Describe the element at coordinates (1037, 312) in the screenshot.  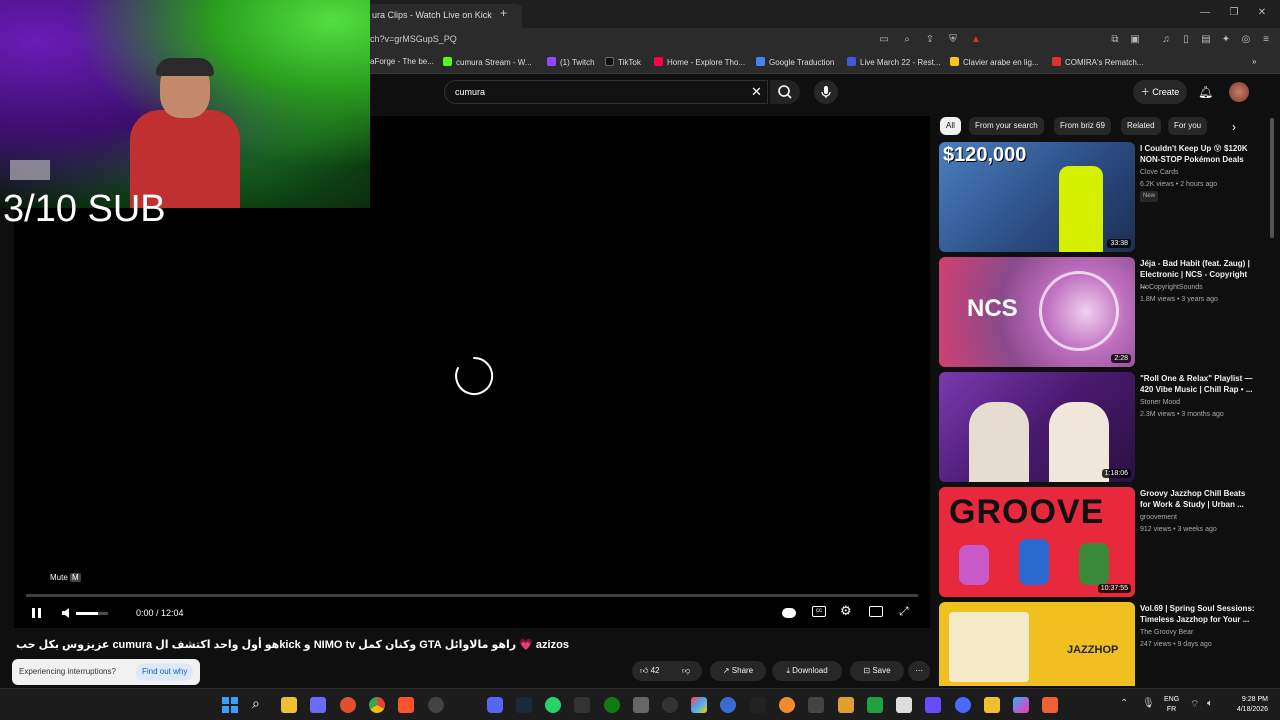
I see `recommendation-thumbnail: NCS 2:28` at that location.